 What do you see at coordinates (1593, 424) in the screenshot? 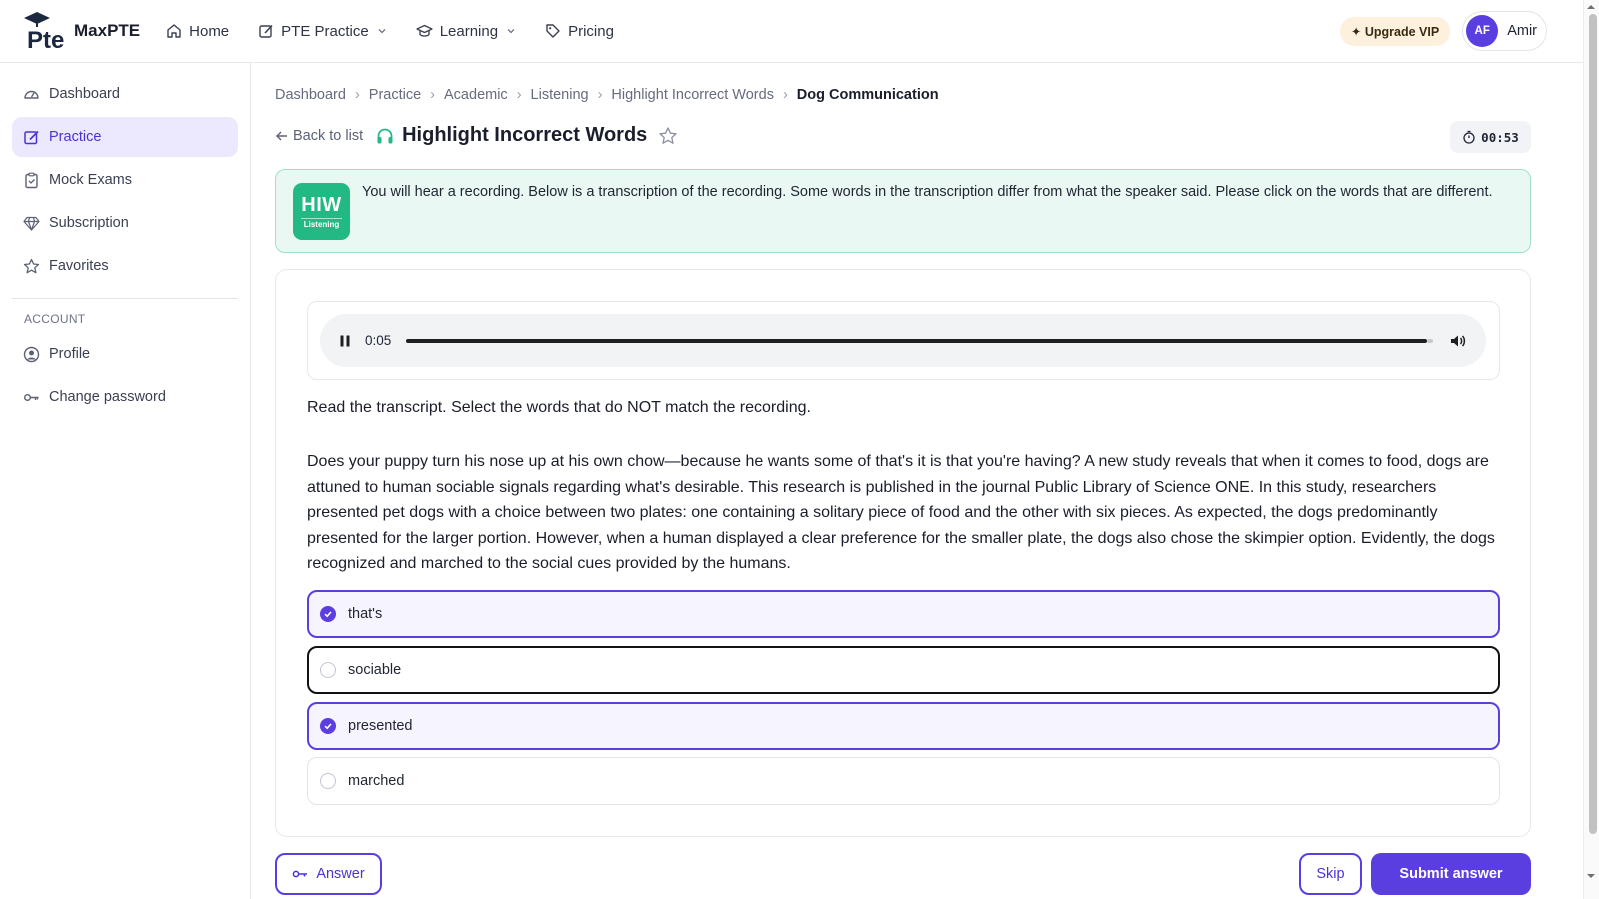
I see `scrollbar-thumb` at bounding box center [1593, 424].